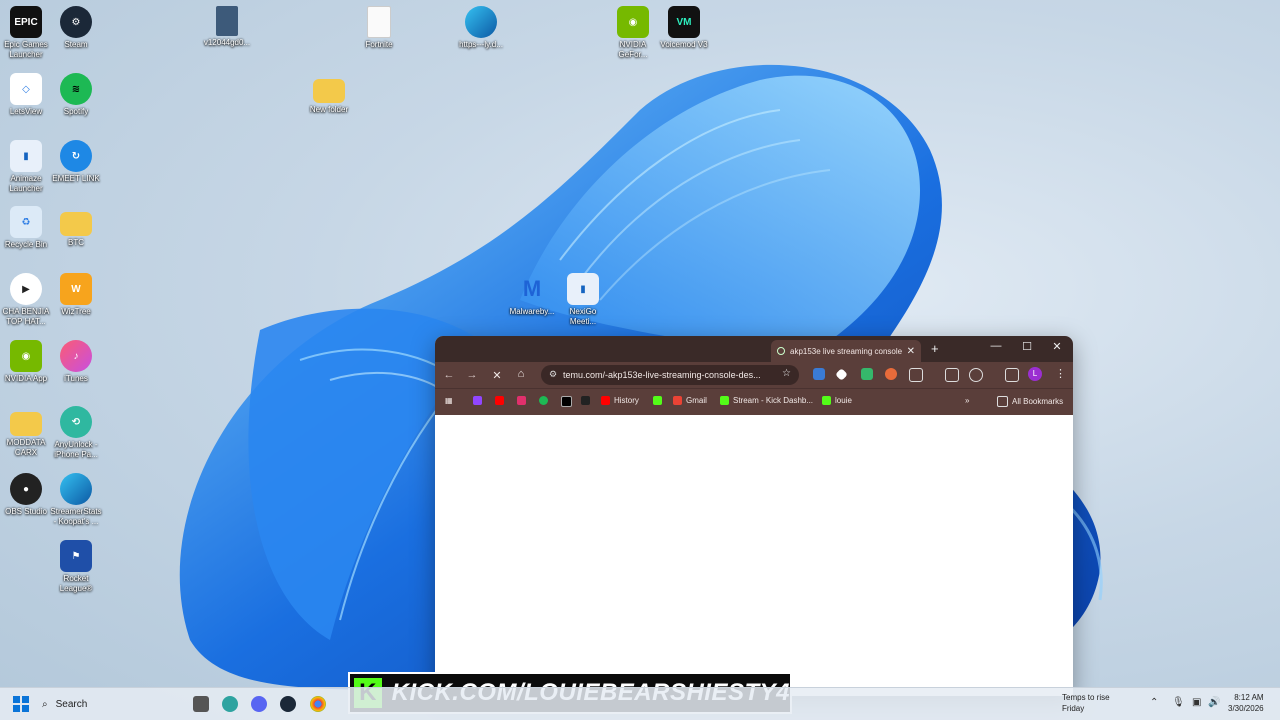 The image size is (1280, 720). Describe the element at coordinates (1035, 374) in the screenshot. I see `profile-avatar: L` at that location.